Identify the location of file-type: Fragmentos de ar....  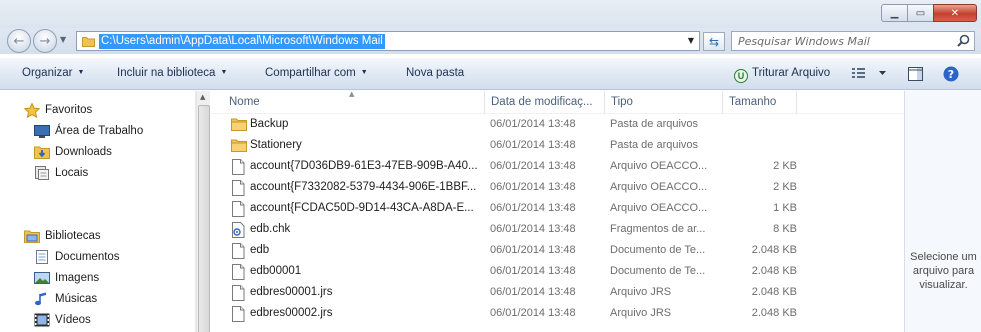
(658, 229).